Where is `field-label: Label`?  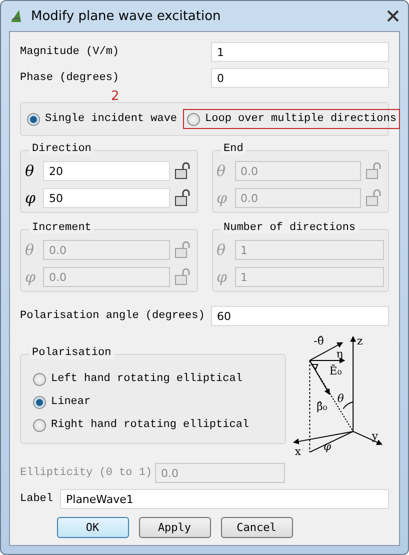
field-label: Label is located at coordinates (37, 499).